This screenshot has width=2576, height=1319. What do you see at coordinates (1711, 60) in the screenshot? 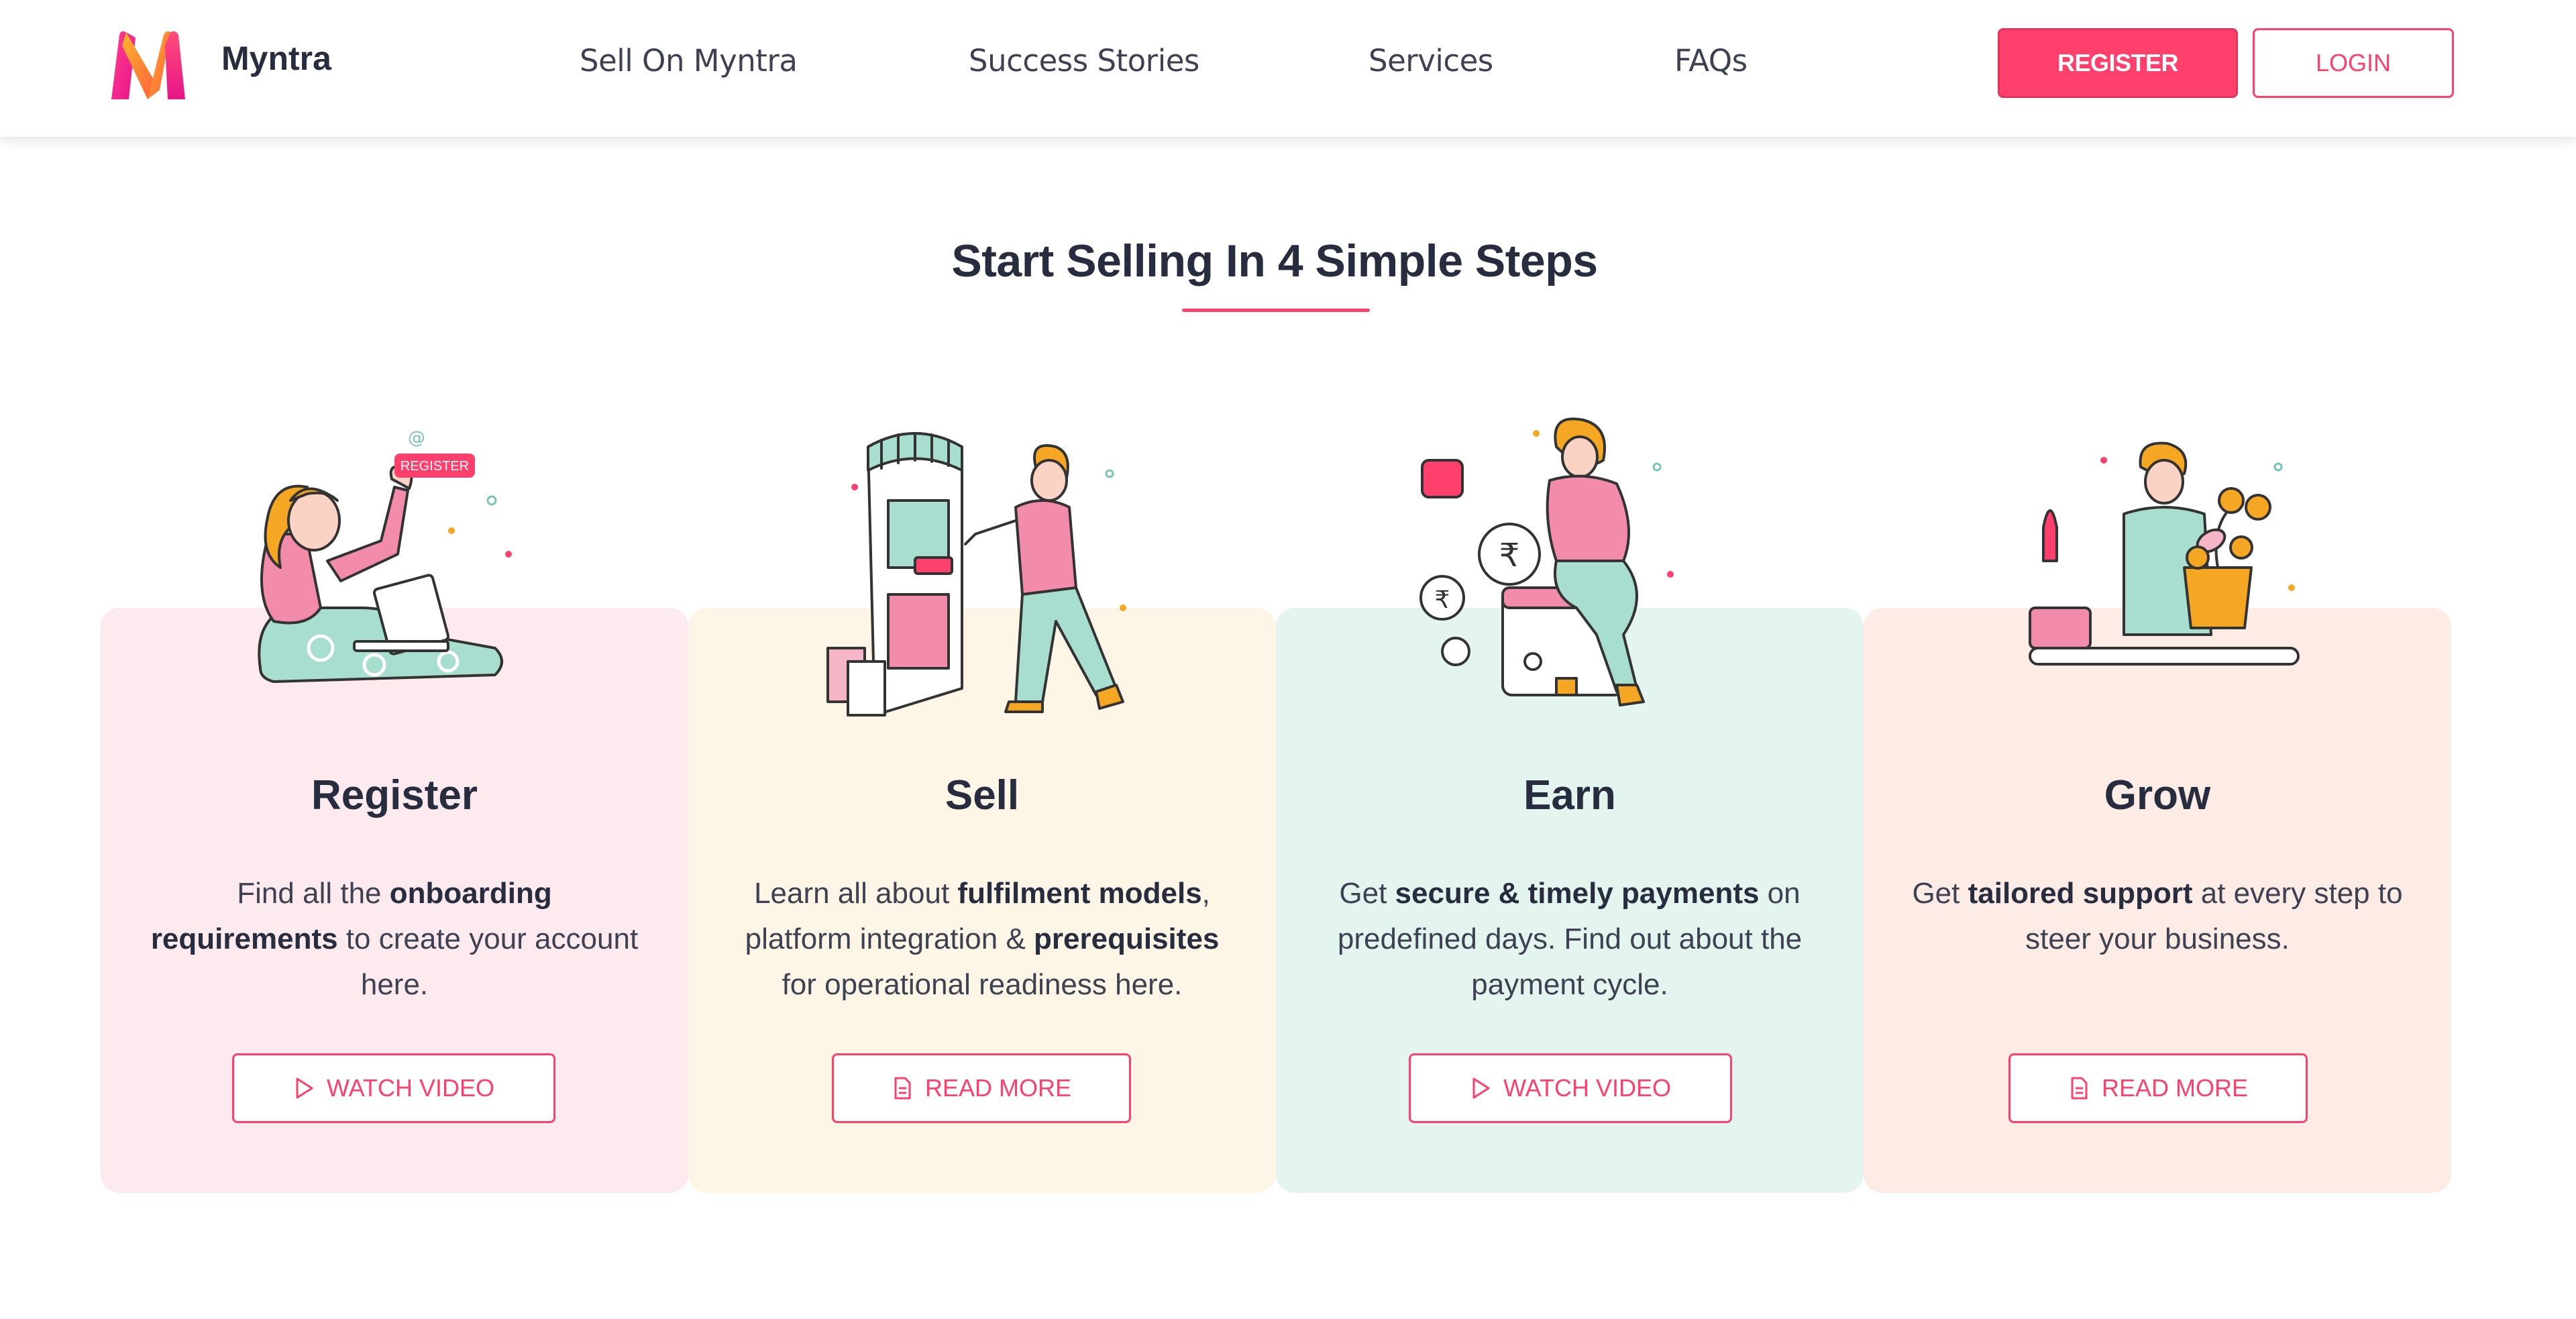
I see `nav-faqs: FAQs` at bounding box center [1711, 60].